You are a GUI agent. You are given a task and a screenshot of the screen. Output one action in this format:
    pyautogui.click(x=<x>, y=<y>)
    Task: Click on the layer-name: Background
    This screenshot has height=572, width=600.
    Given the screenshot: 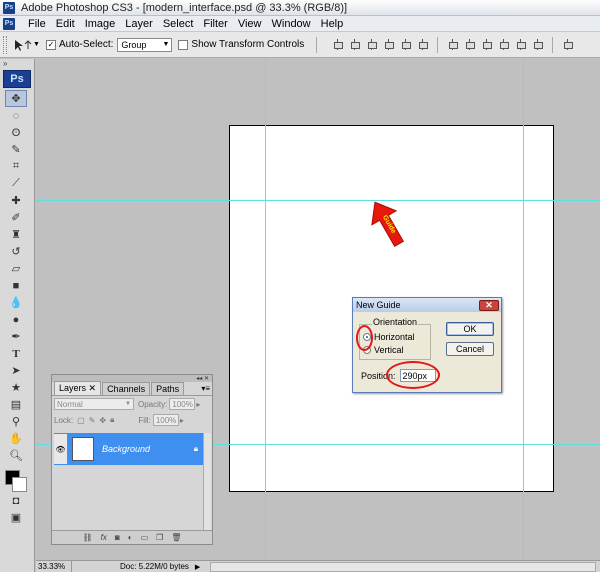 What is the action you would take?
    pyautogui.click(x=126, y=449)
    